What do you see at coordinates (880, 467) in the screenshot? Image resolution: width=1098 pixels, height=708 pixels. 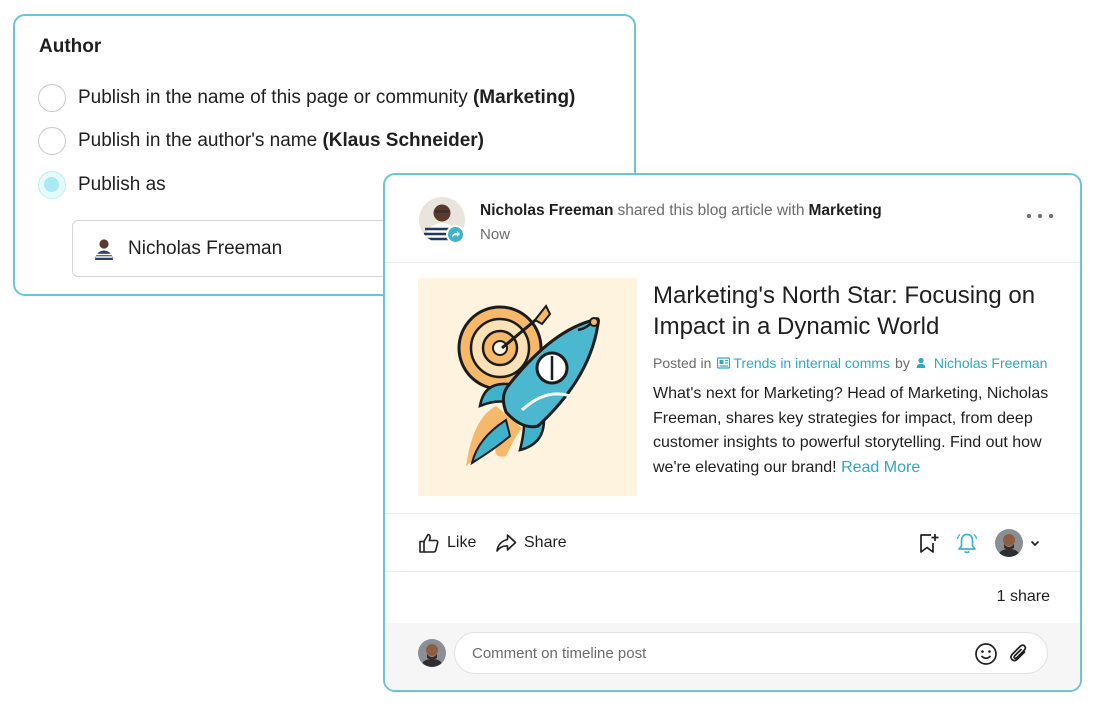 I see `read-more-link: Read More` at bounding box center [880, 467].